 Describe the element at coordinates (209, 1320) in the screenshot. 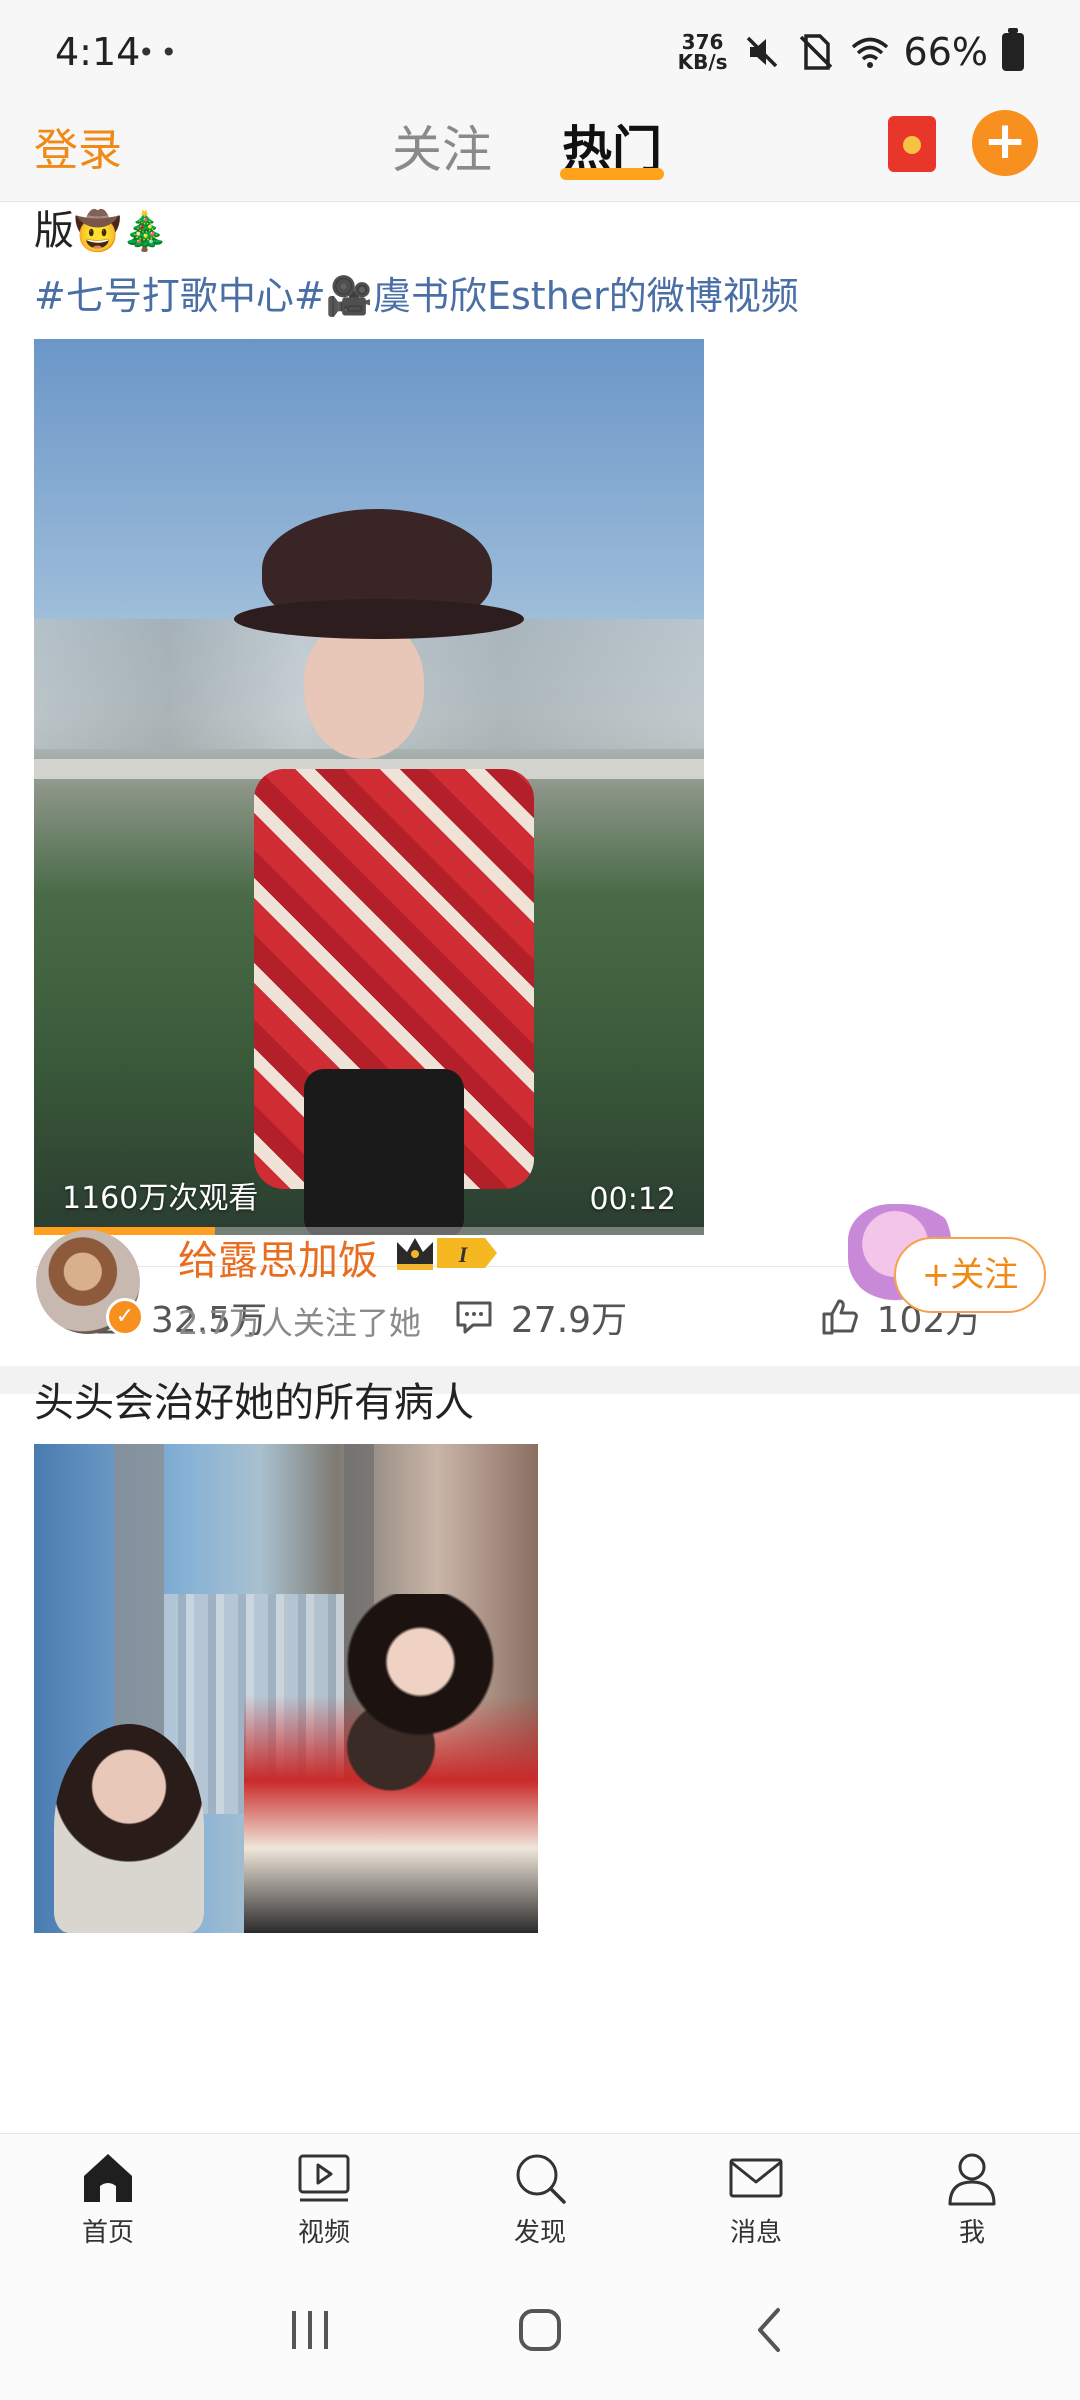

I see `repost-count: 32.5万` at that location.